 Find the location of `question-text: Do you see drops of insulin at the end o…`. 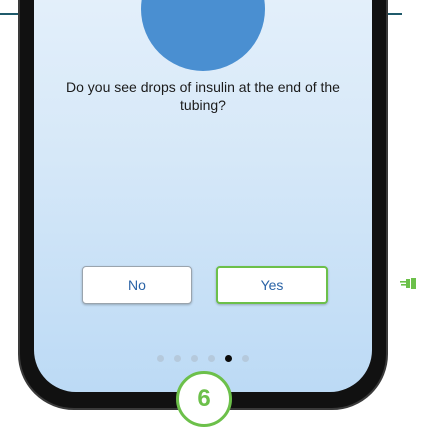

question-text: Do you see drops of insulin at the end o… is located at coordinates (203, 96).